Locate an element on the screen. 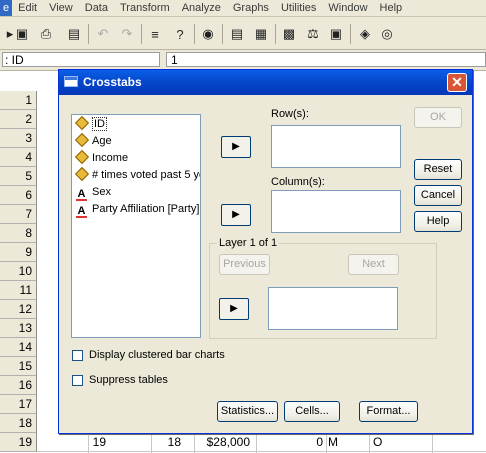 The image size is (486, 453). list-item: ID is located at coordinates (91, 124).